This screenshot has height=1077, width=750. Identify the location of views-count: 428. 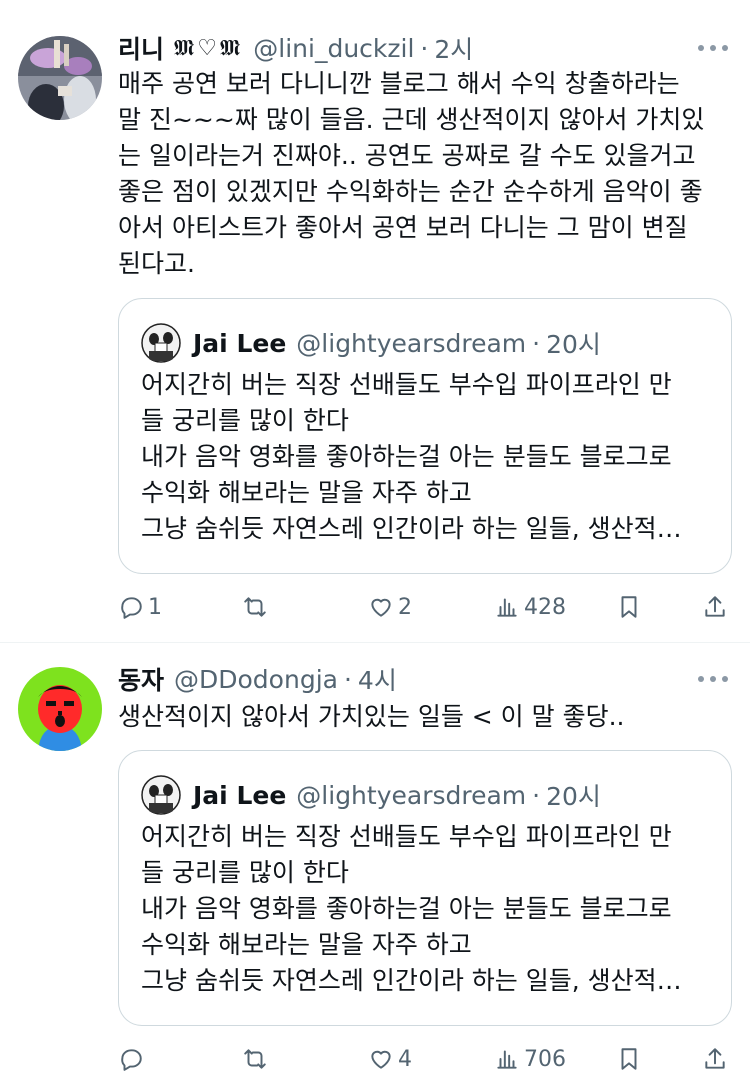
(545, 607).